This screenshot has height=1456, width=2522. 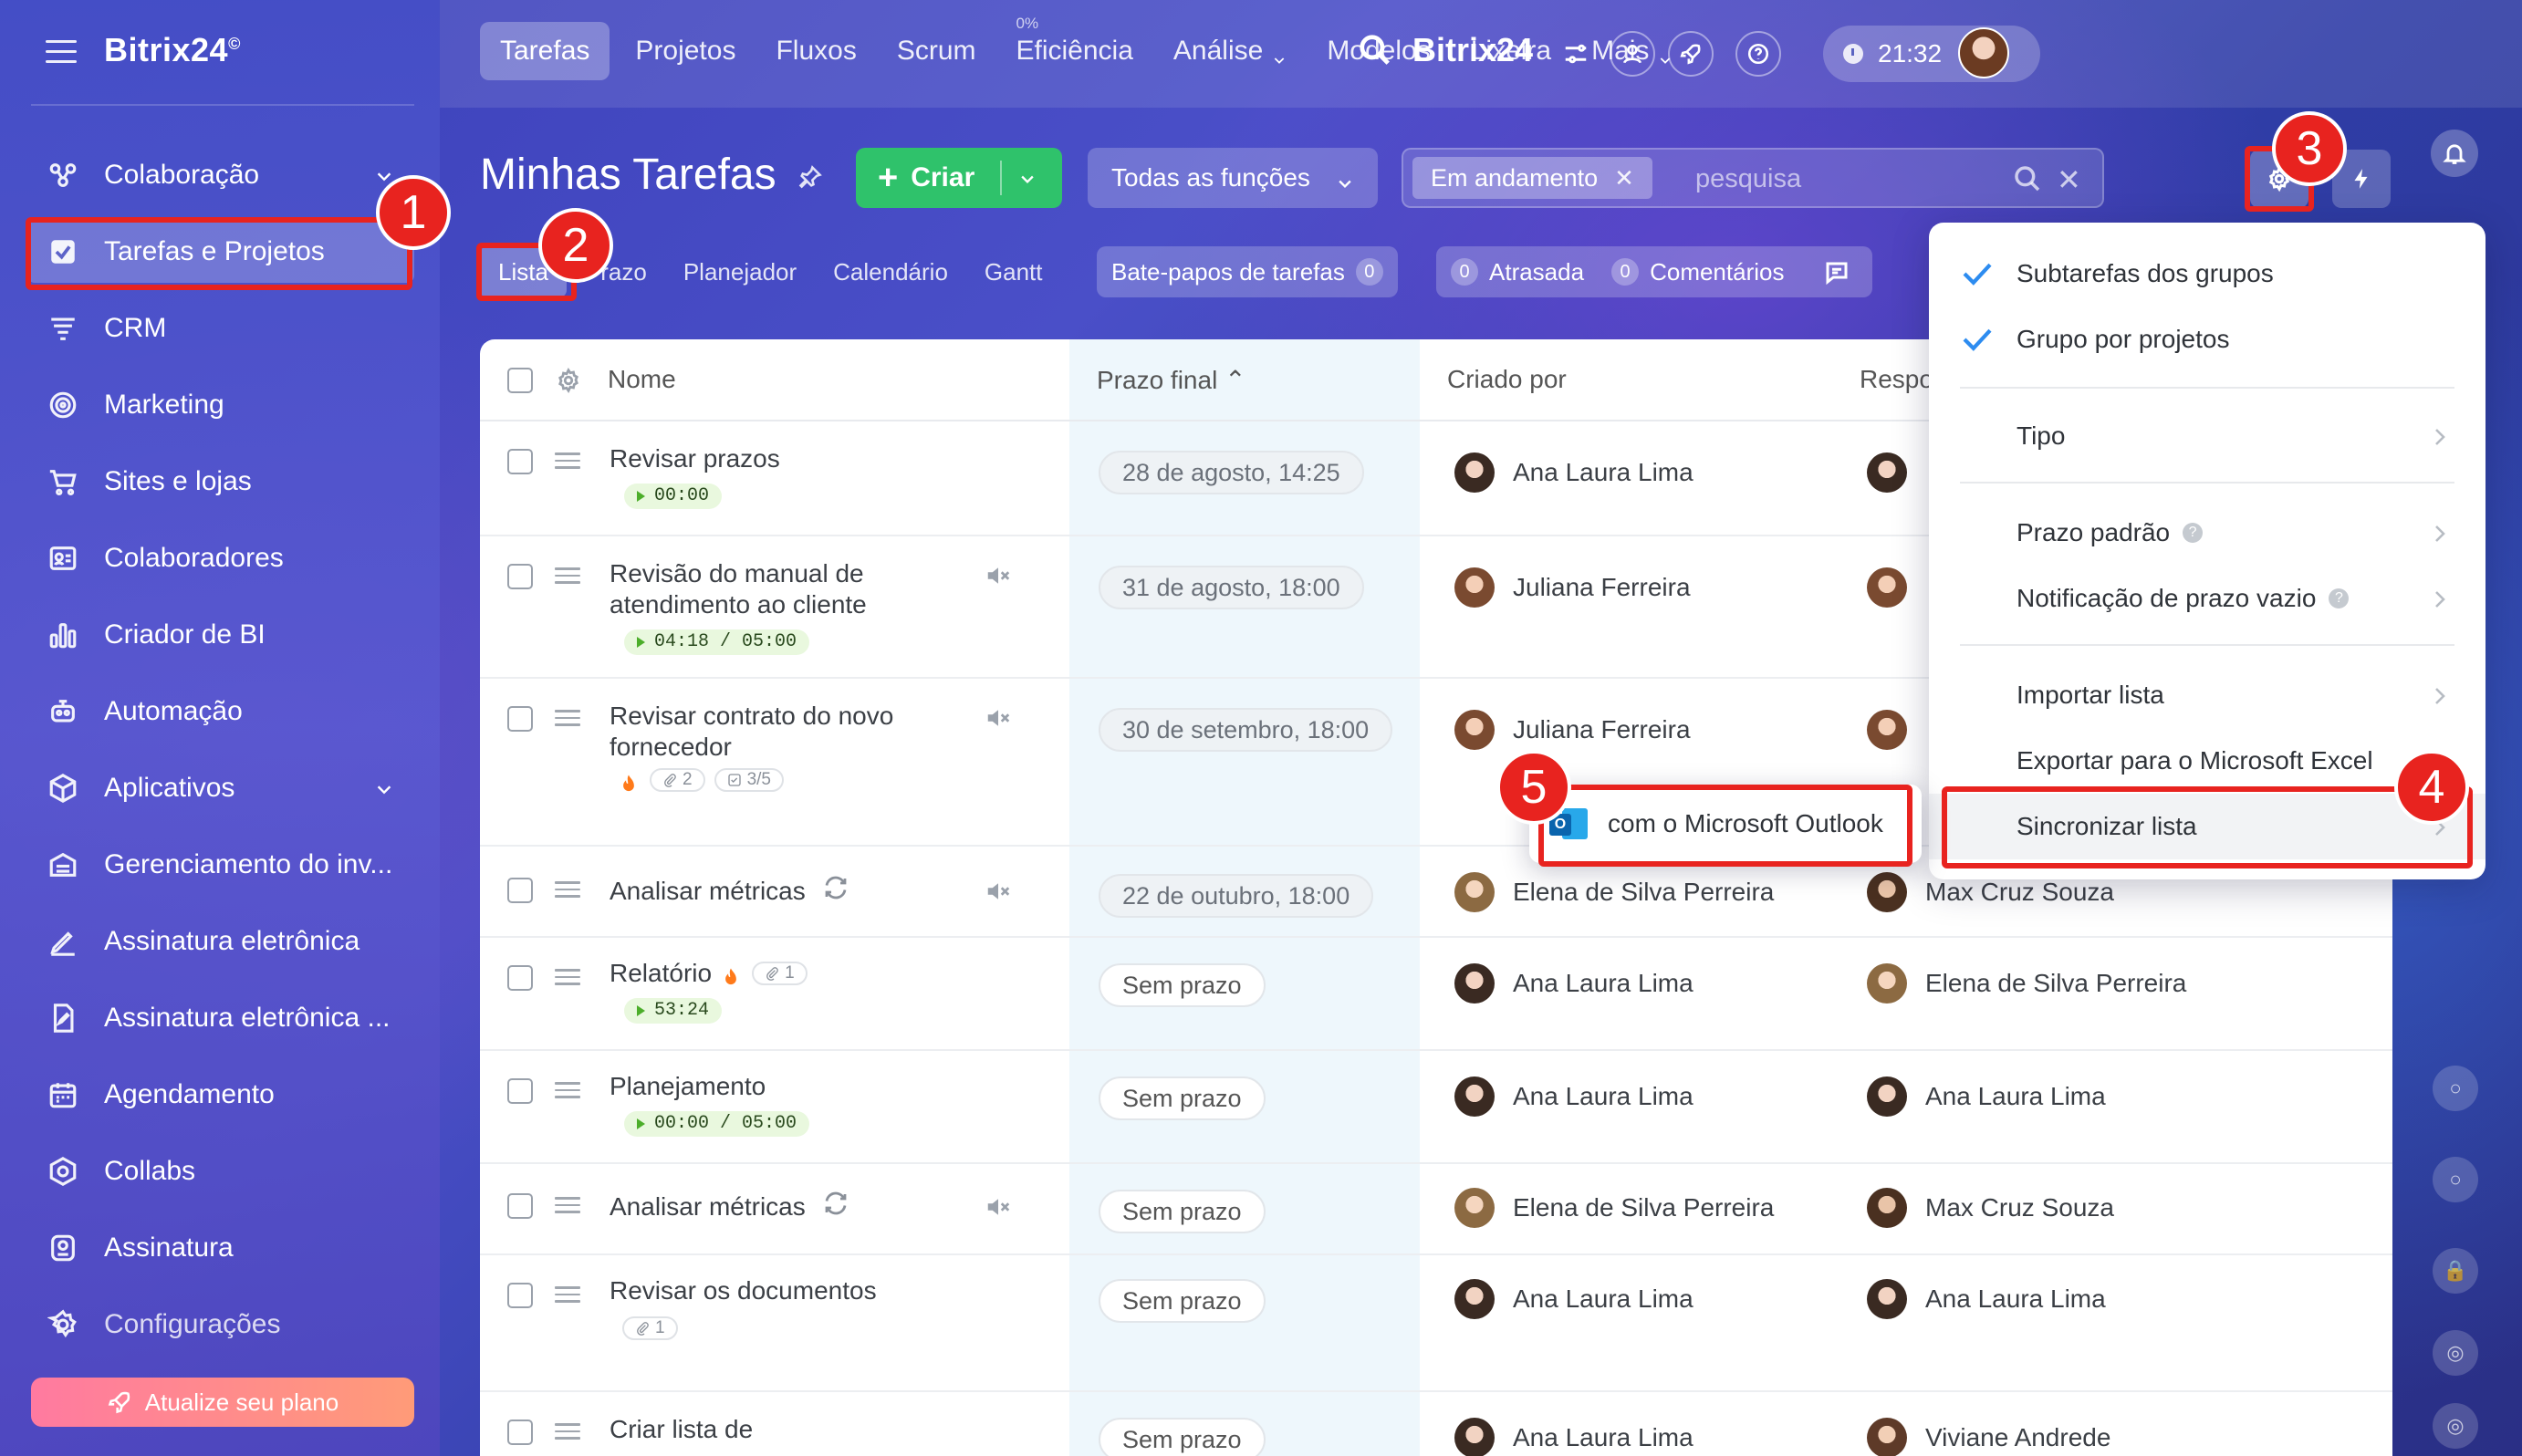 I want to click on task-name: Revisar os documentos 1, so click(x=783, y=1309).